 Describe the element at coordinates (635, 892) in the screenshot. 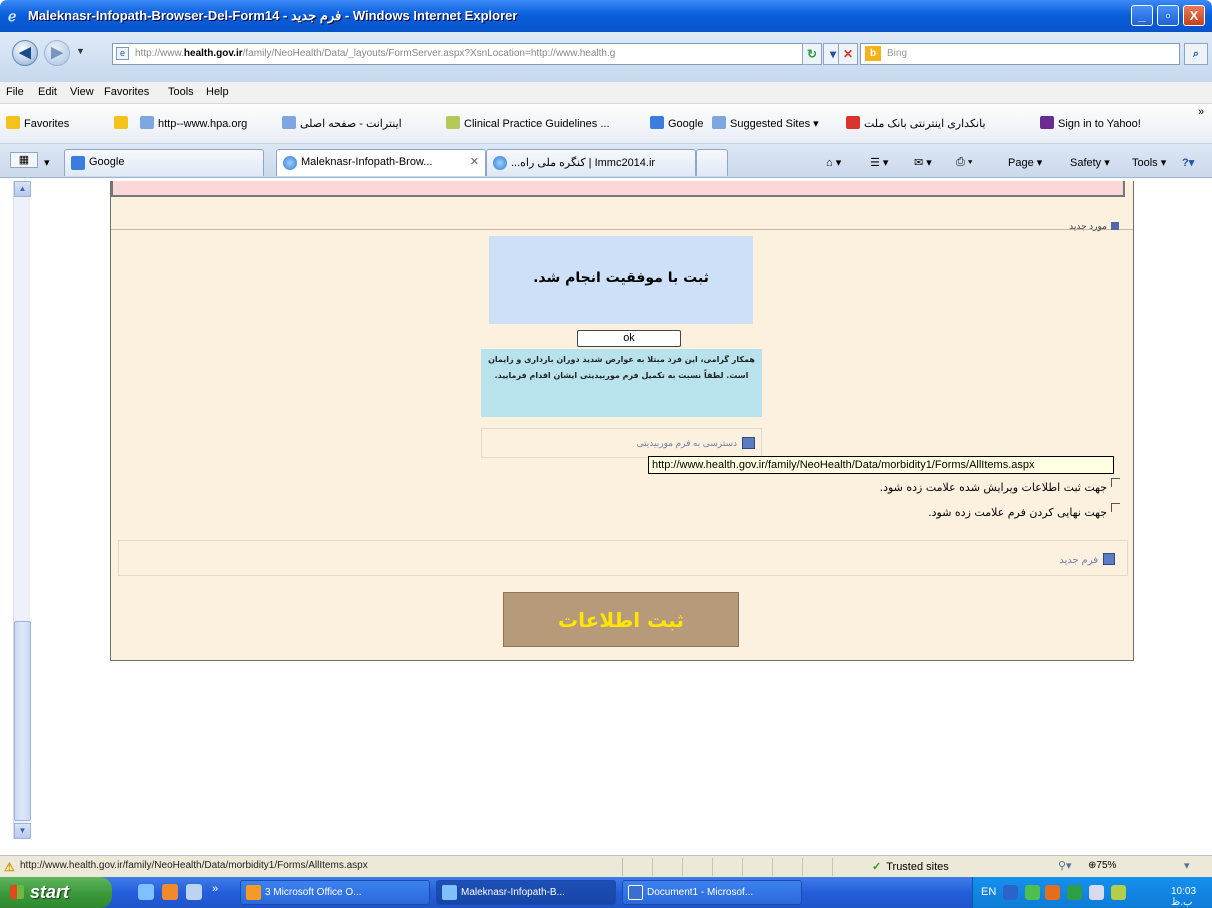

I see `word-icon` at that location.